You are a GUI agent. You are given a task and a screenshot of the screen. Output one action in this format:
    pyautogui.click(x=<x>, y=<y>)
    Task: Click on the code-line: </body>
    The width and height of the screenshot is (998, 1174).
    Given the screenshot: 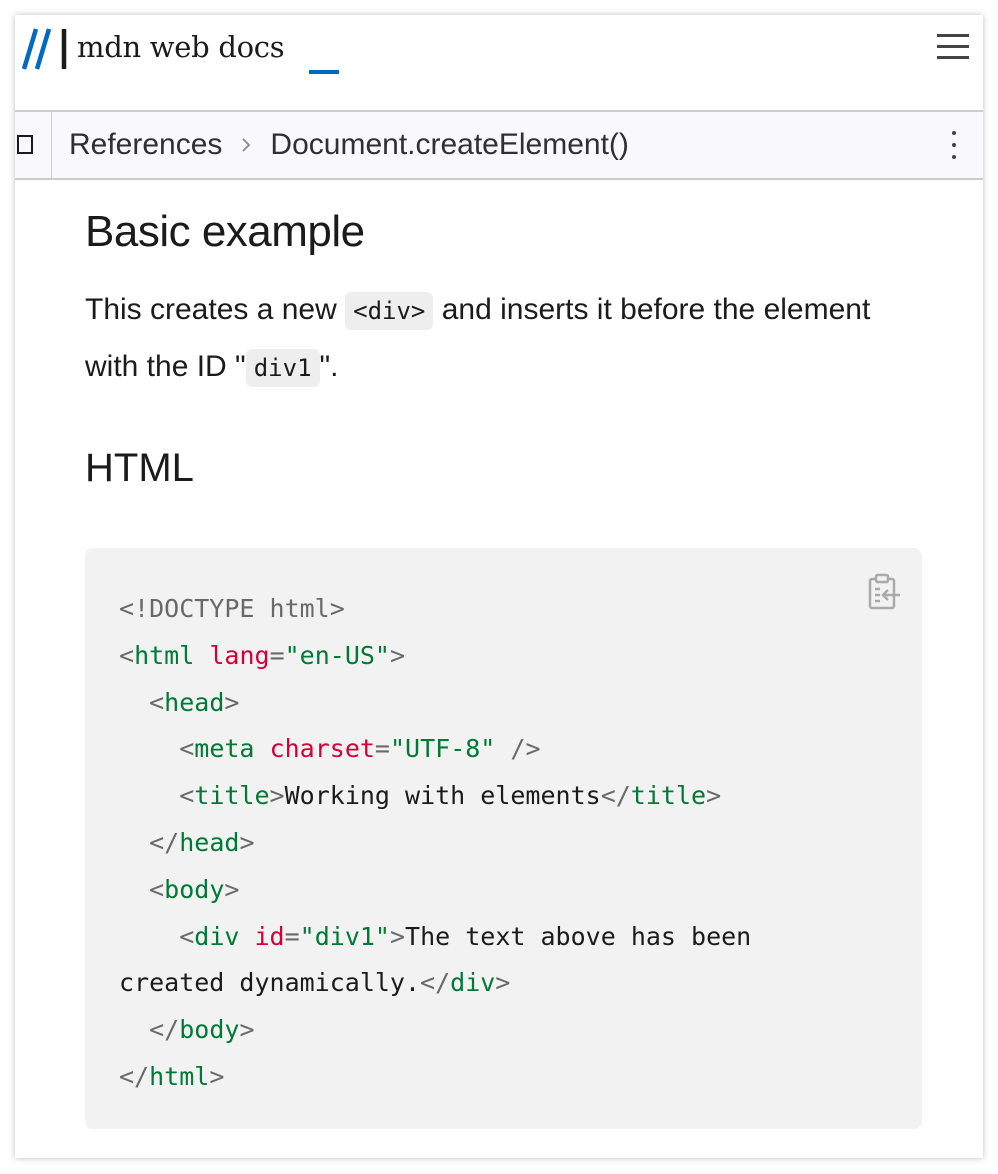 What is the action you would take?
    pyautogui.click(x=187, y=1030)
    